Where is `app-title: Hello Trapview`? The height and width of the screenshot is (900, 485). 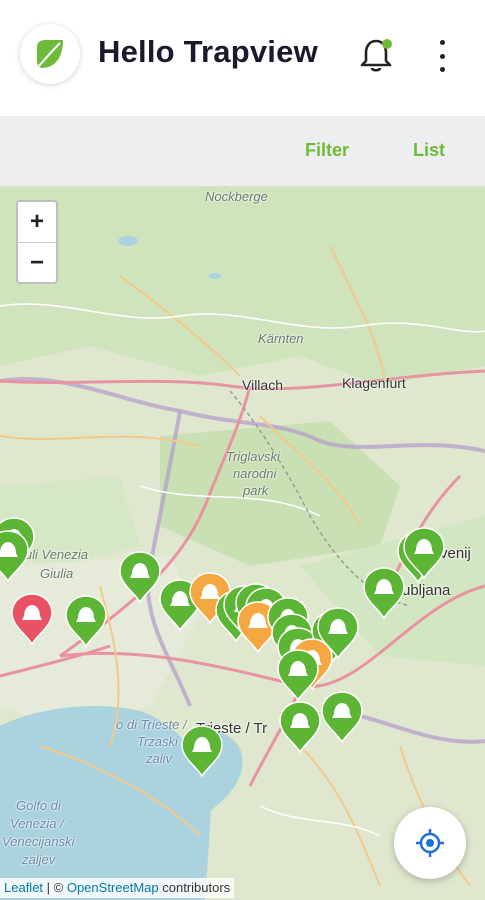 app-title: Hello Trapview is located at coordinates (208, 51).